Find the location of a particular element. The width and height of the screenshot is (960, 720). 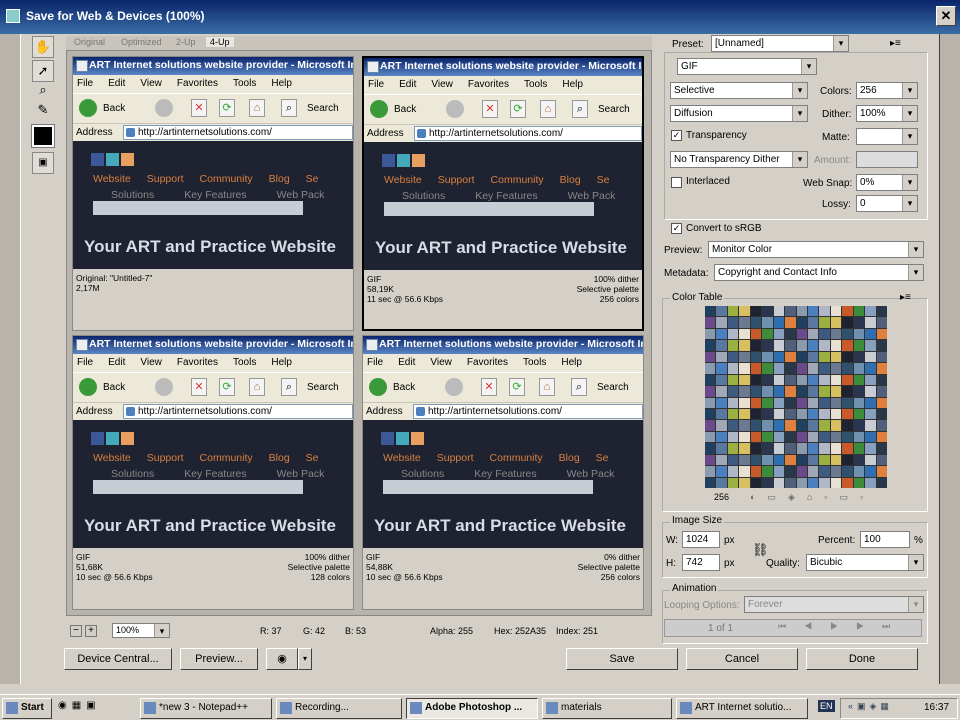

tab-2-up: 2-Up is located at coordinates (186, 42).